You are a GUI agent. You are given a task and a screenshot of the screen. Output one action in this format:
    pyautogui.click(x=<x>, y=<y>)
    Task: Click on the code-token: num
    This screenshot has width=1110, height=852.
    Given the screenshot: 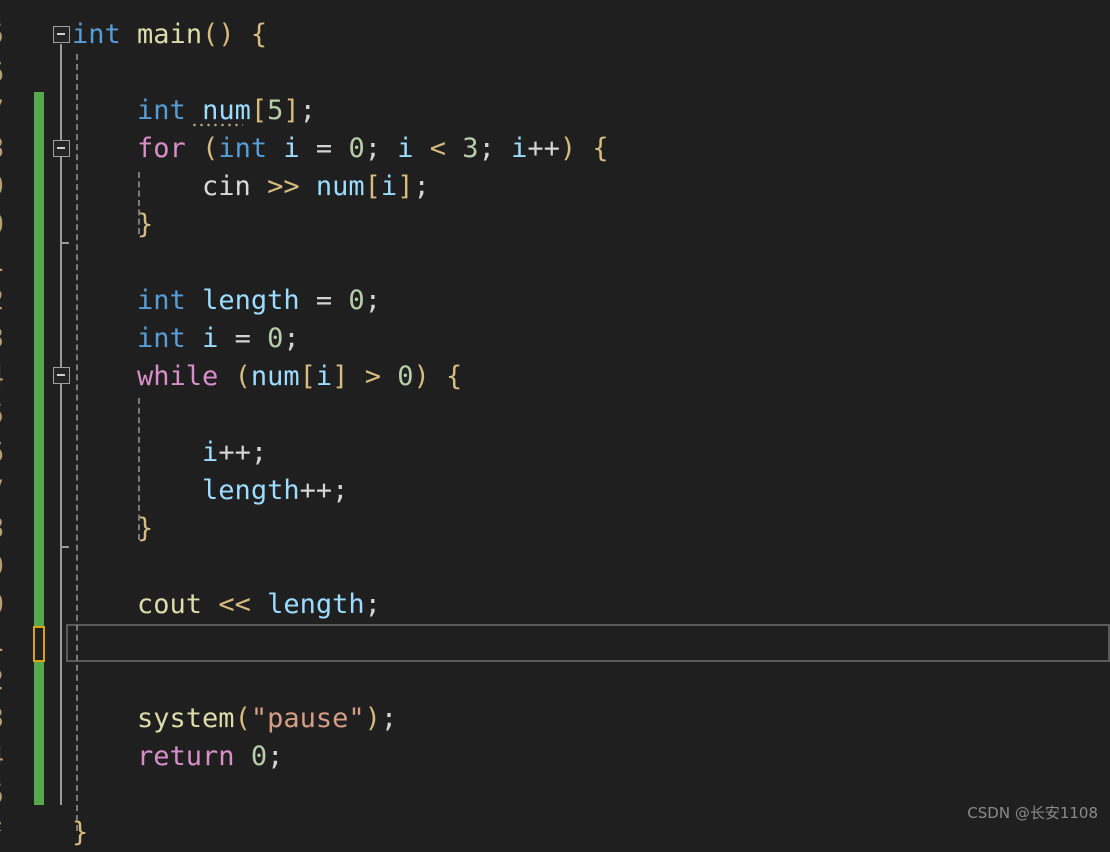 What is the action you would take?
    pyautogui.click(x=340, y=186)
    